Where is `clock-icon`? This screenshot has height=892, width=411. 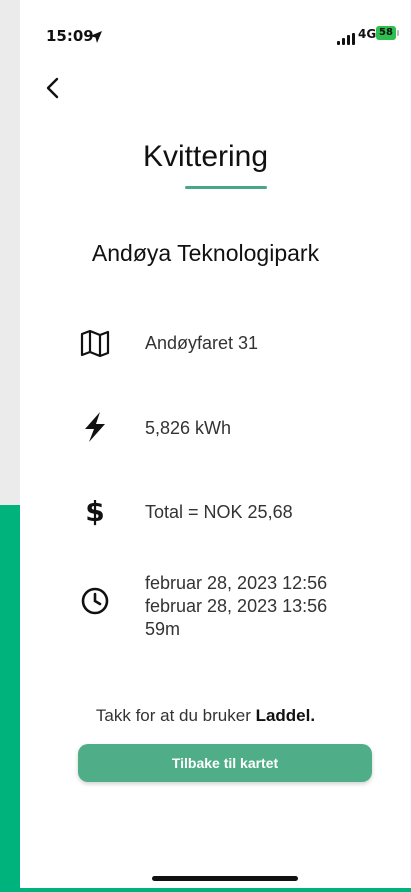
clock-icon is located at coordinates (95, 601).